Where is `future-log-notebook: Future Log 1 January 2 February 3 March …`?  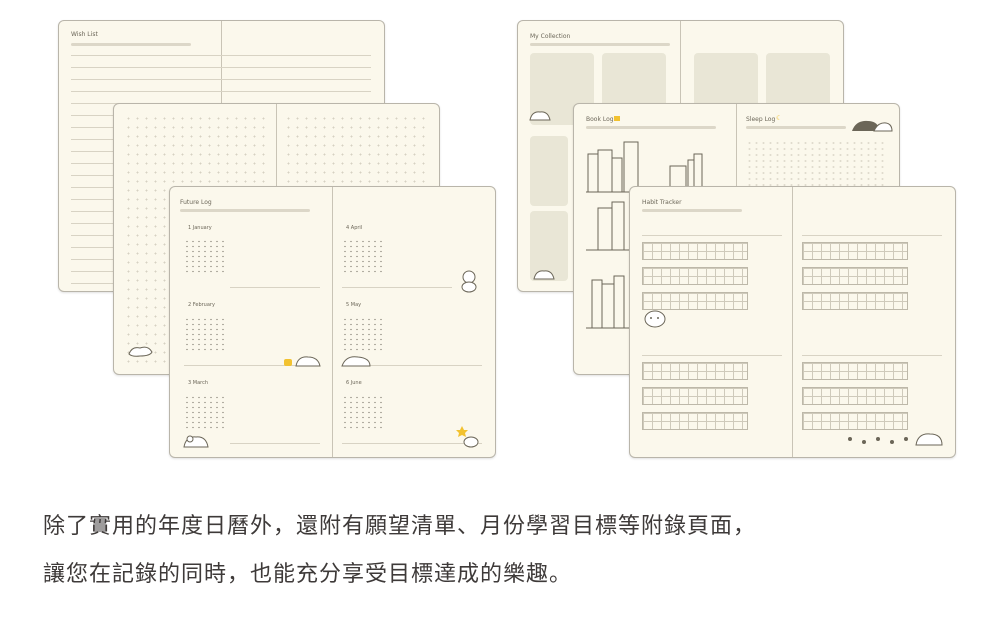
future-log-notebook: Future Log 1 January 2 February 3 March … is located at coordinates (332, 322).